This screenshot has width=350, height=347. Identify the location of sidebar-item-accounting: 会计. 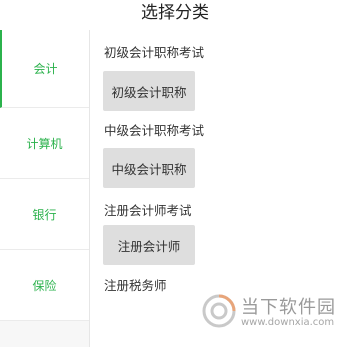
(44, 69).